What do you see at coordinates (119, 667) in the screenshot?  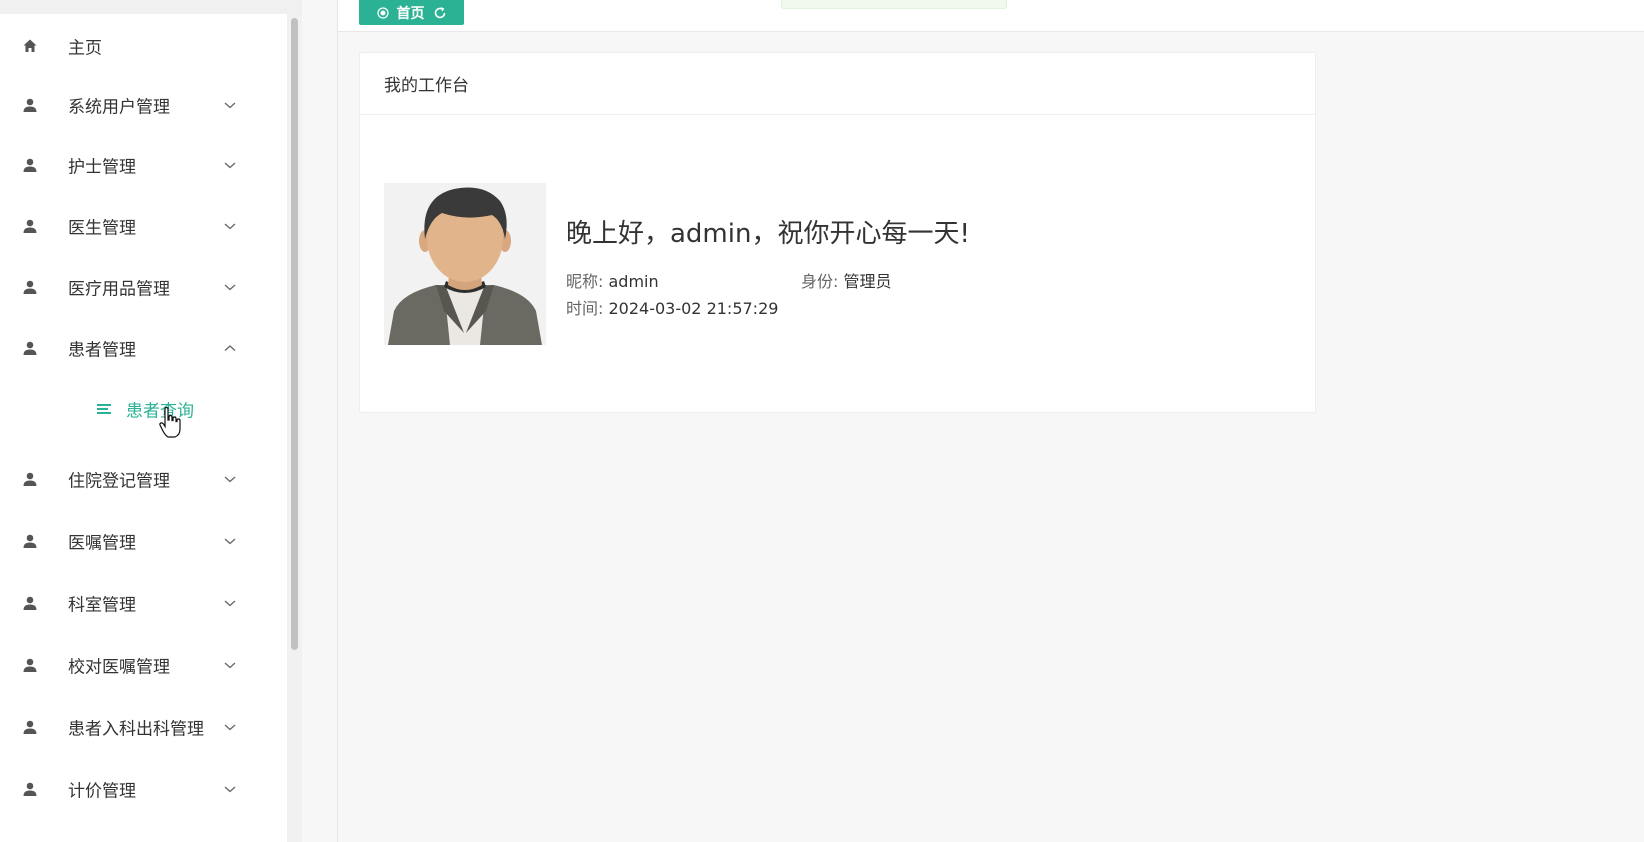 I see `sidebar-item-label: 校对医嘱管理` at bounding box center [119, 667].